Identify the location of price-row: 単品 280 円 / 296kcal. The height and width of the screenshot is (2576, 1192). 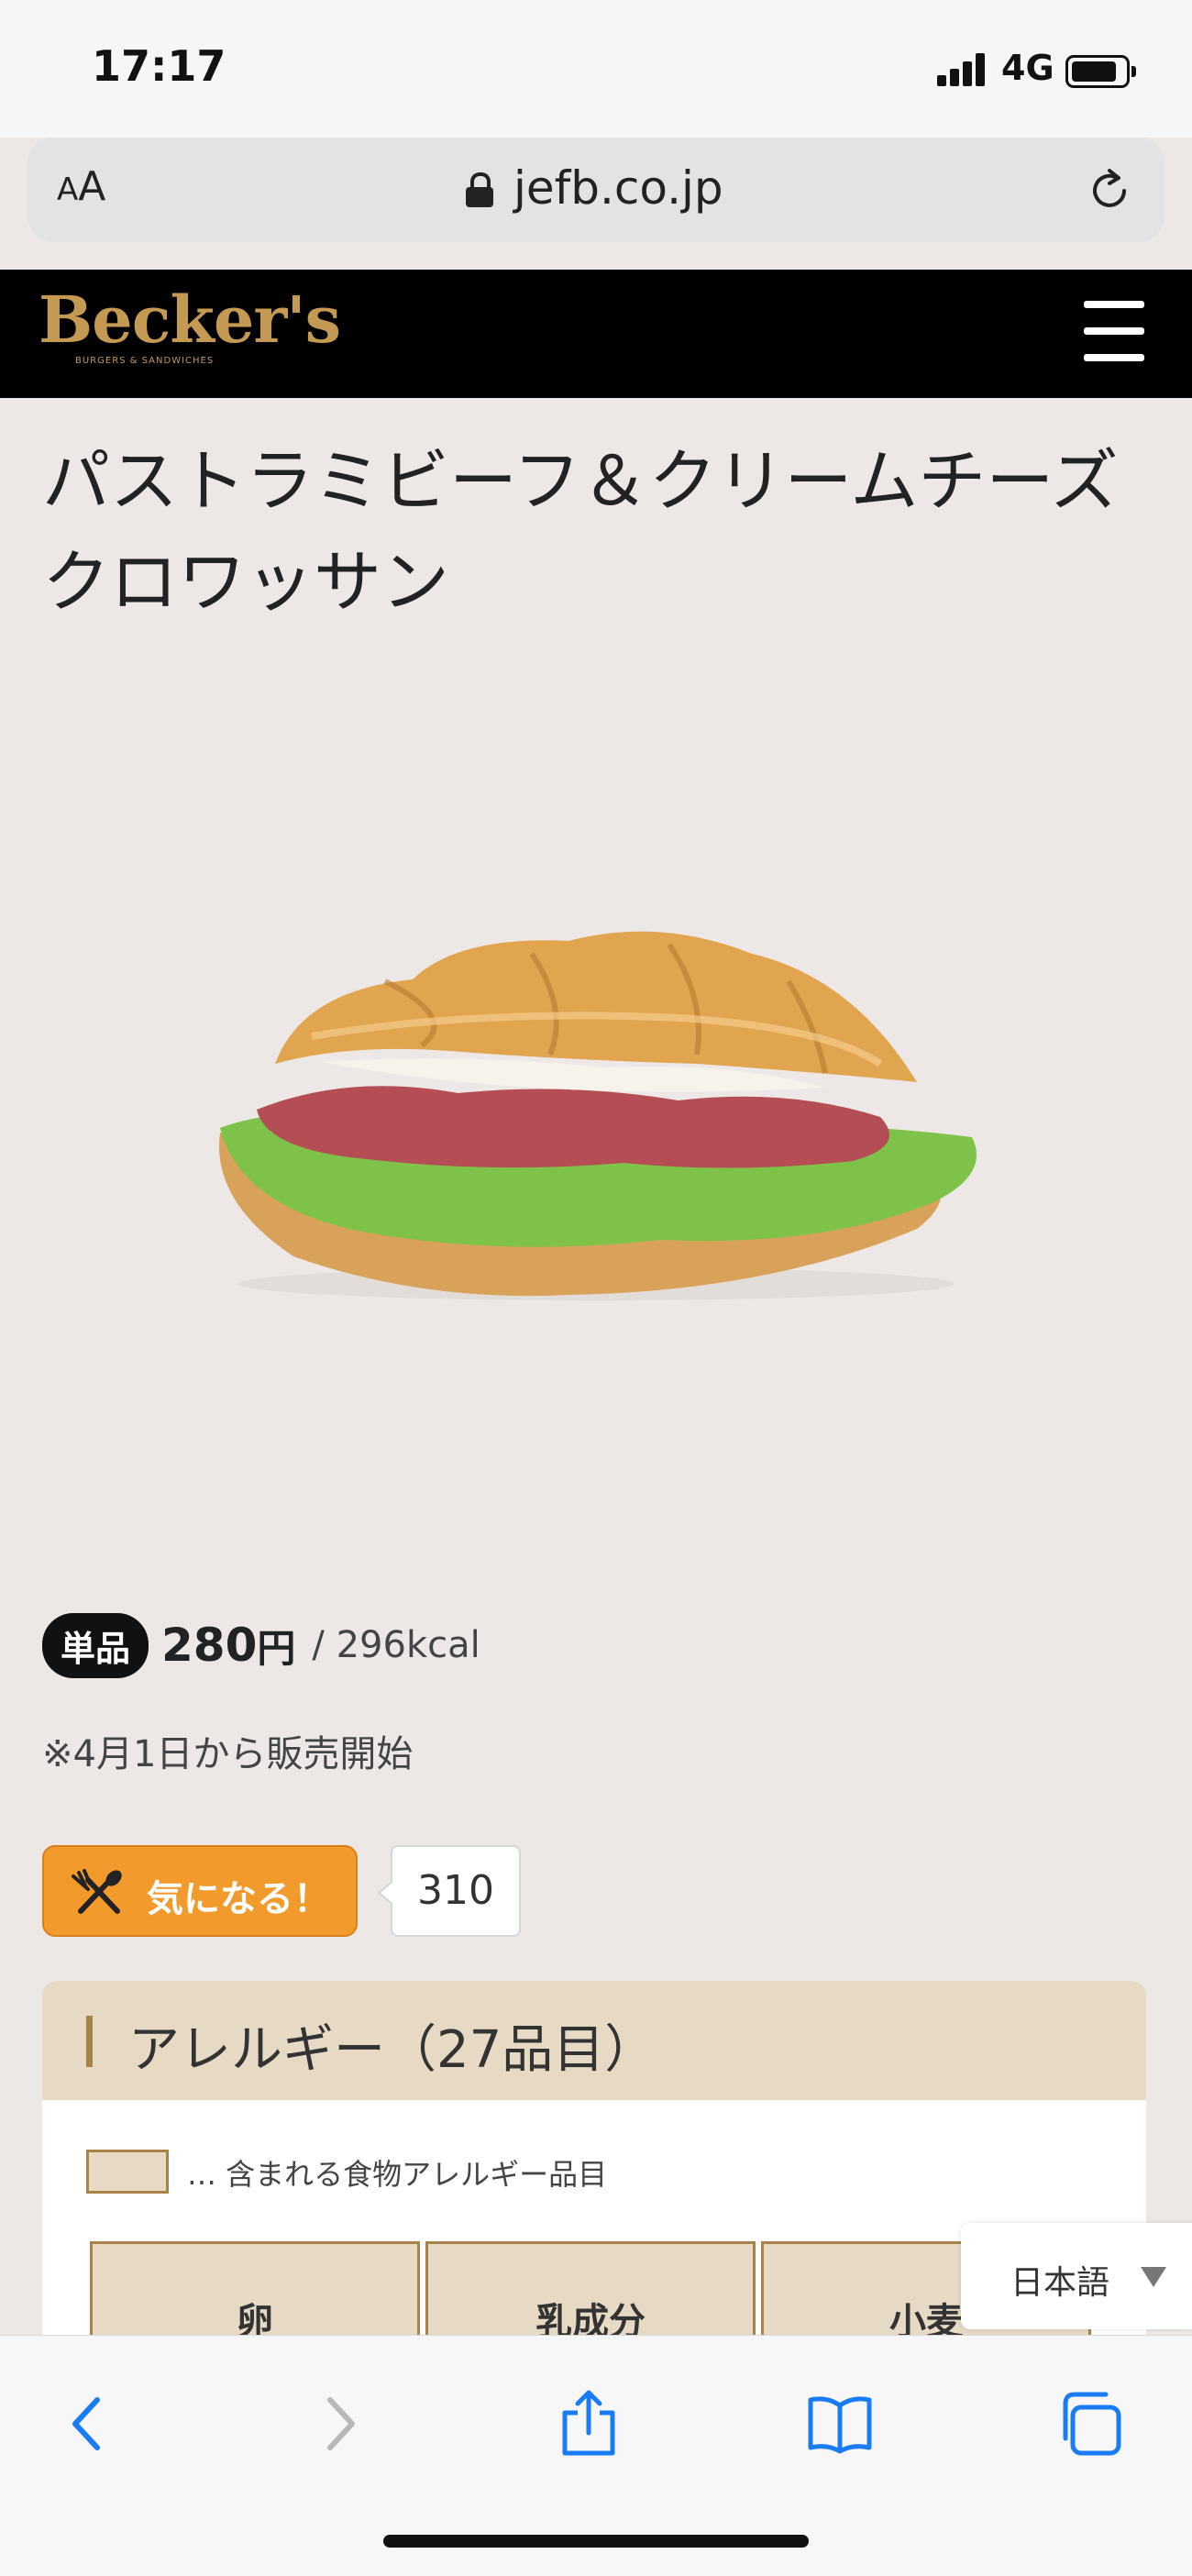
(261, 1645).